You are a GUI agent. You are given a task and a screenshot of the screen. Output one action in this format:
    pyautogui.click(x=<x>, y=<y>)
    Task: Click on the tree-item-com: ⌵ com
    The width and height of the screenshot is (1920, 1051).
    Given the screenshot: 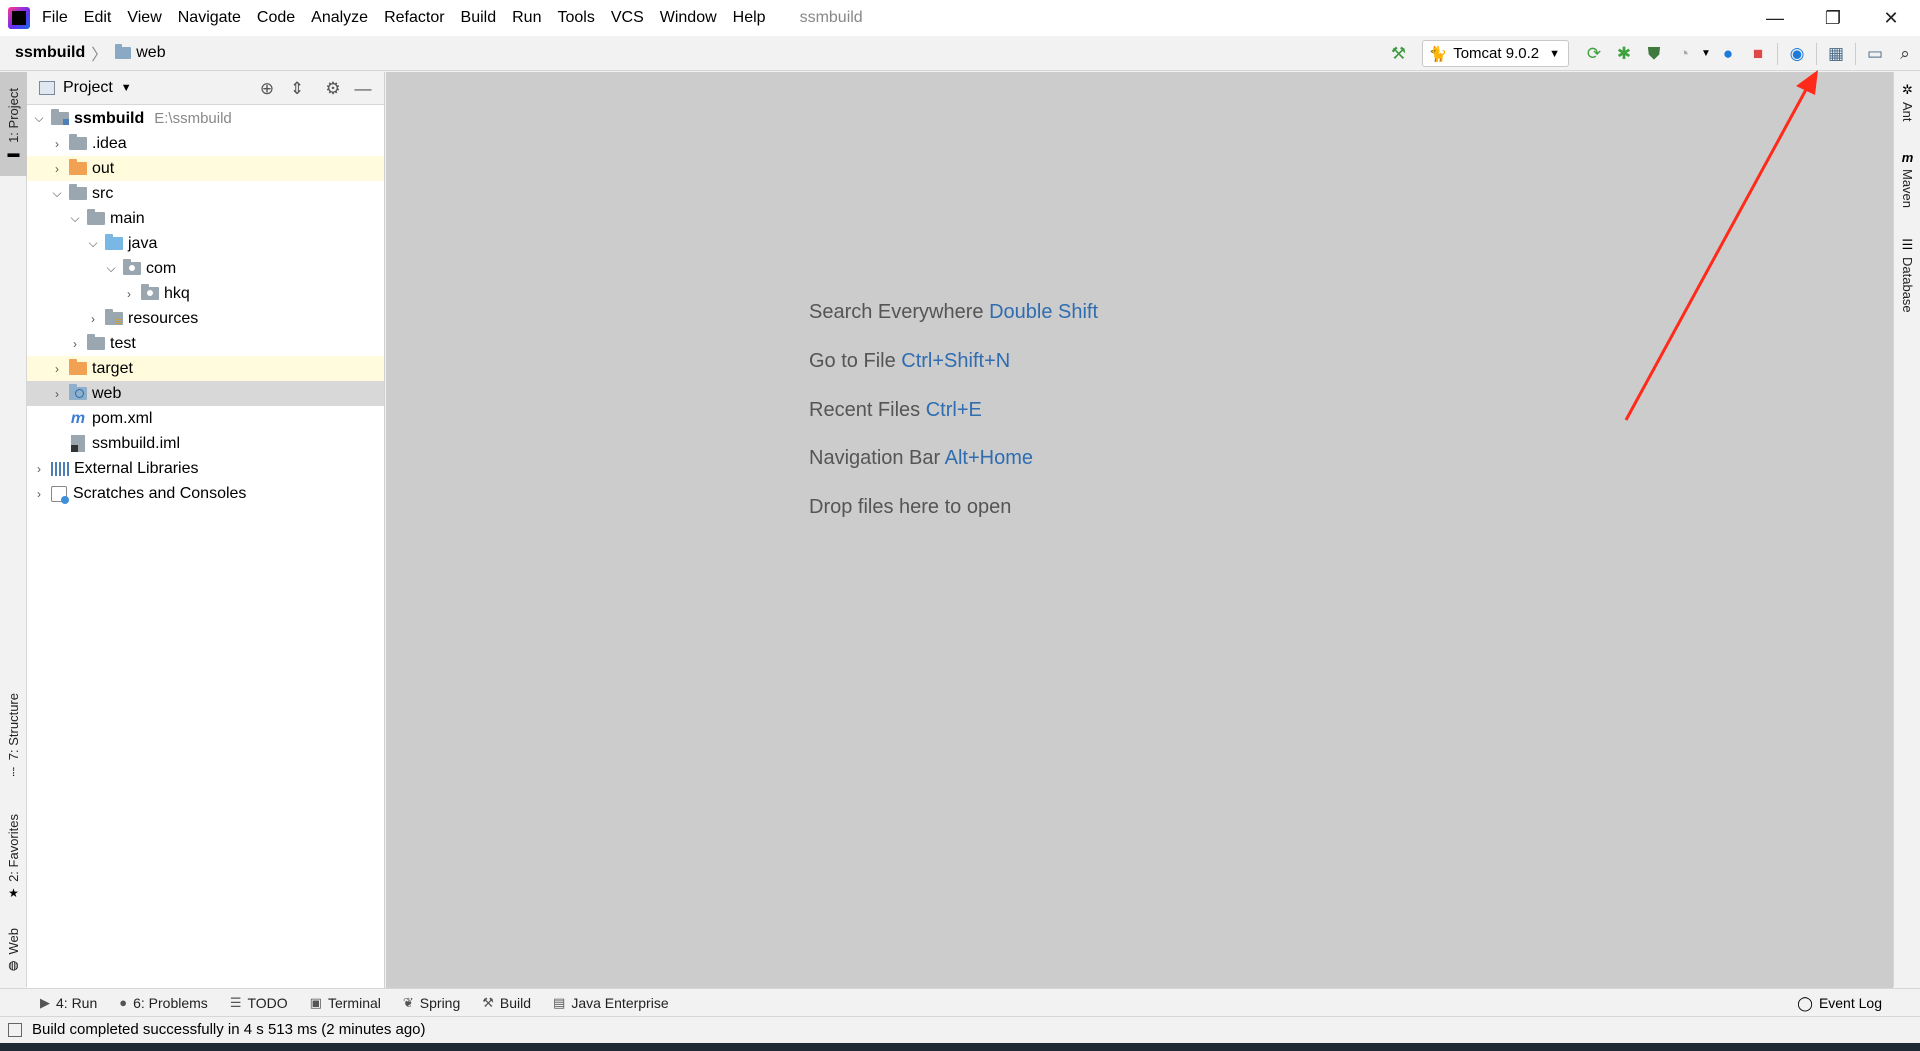 What is the action you would take?
    pyautogui.click(x=205, y=268)
    